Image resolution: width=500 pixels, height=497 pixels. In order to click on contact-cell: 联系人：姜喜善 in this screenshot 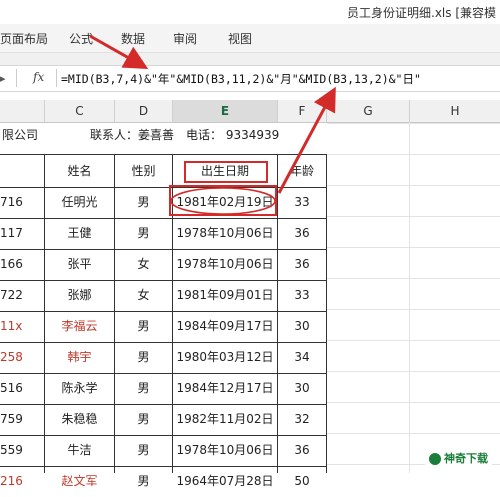, I will do `click(132, 134)`.